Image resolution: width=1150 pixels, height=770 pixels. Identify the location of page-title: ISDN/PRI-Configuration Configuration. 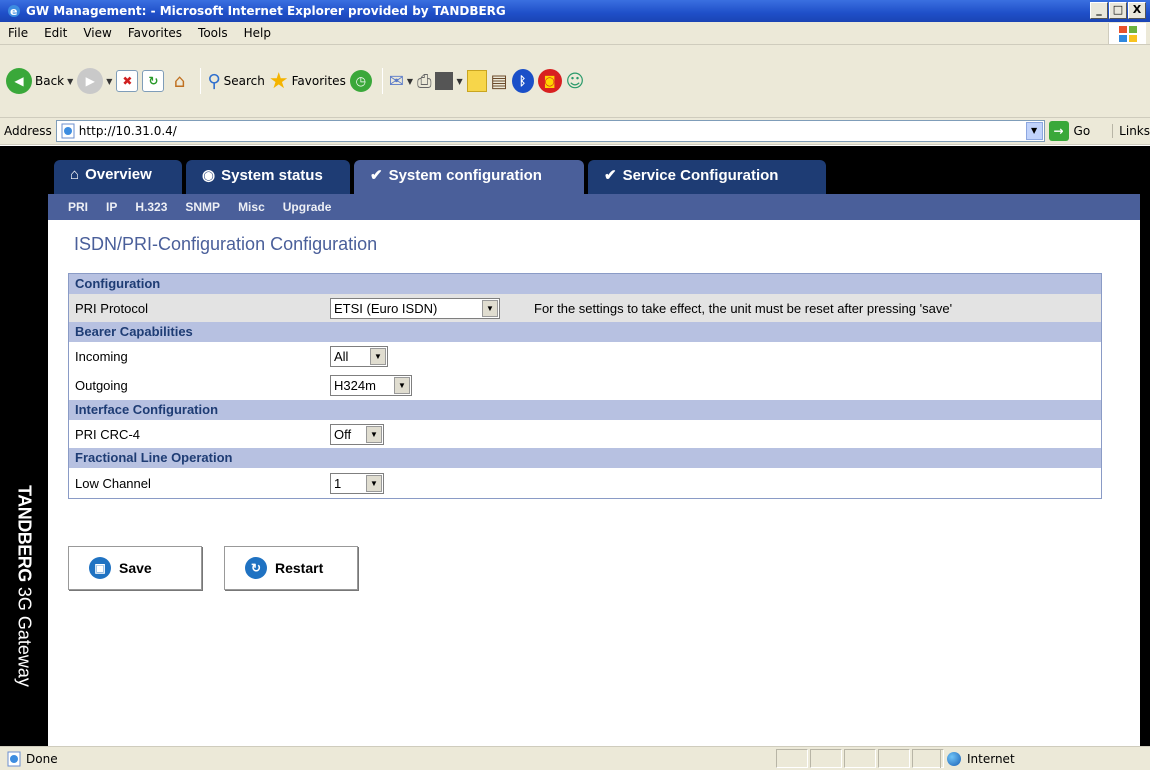
(226, 244).